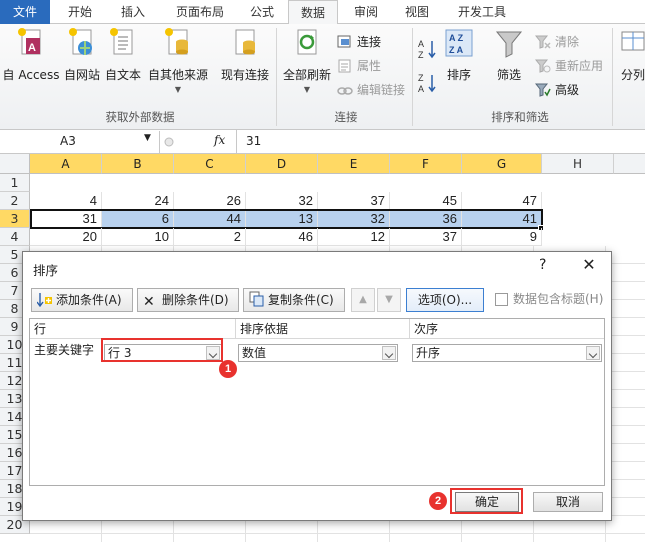  What do you see at coordinates (210, 237) in the screenshot?
I see `cell-C4: 2` at bounding box center [210, 237].